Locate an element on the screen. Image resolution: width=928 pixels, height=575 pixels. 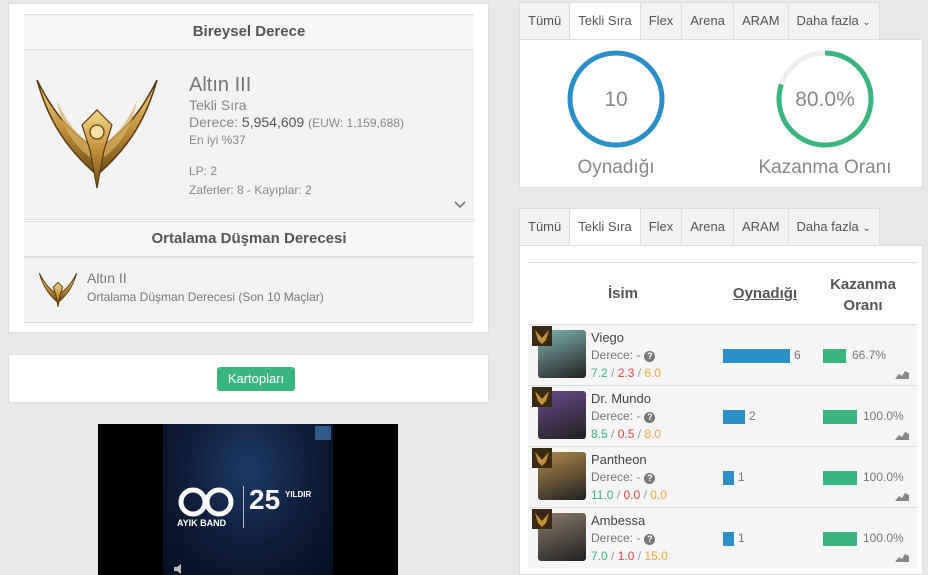
mute-icon is located at coordinates (180, 569).